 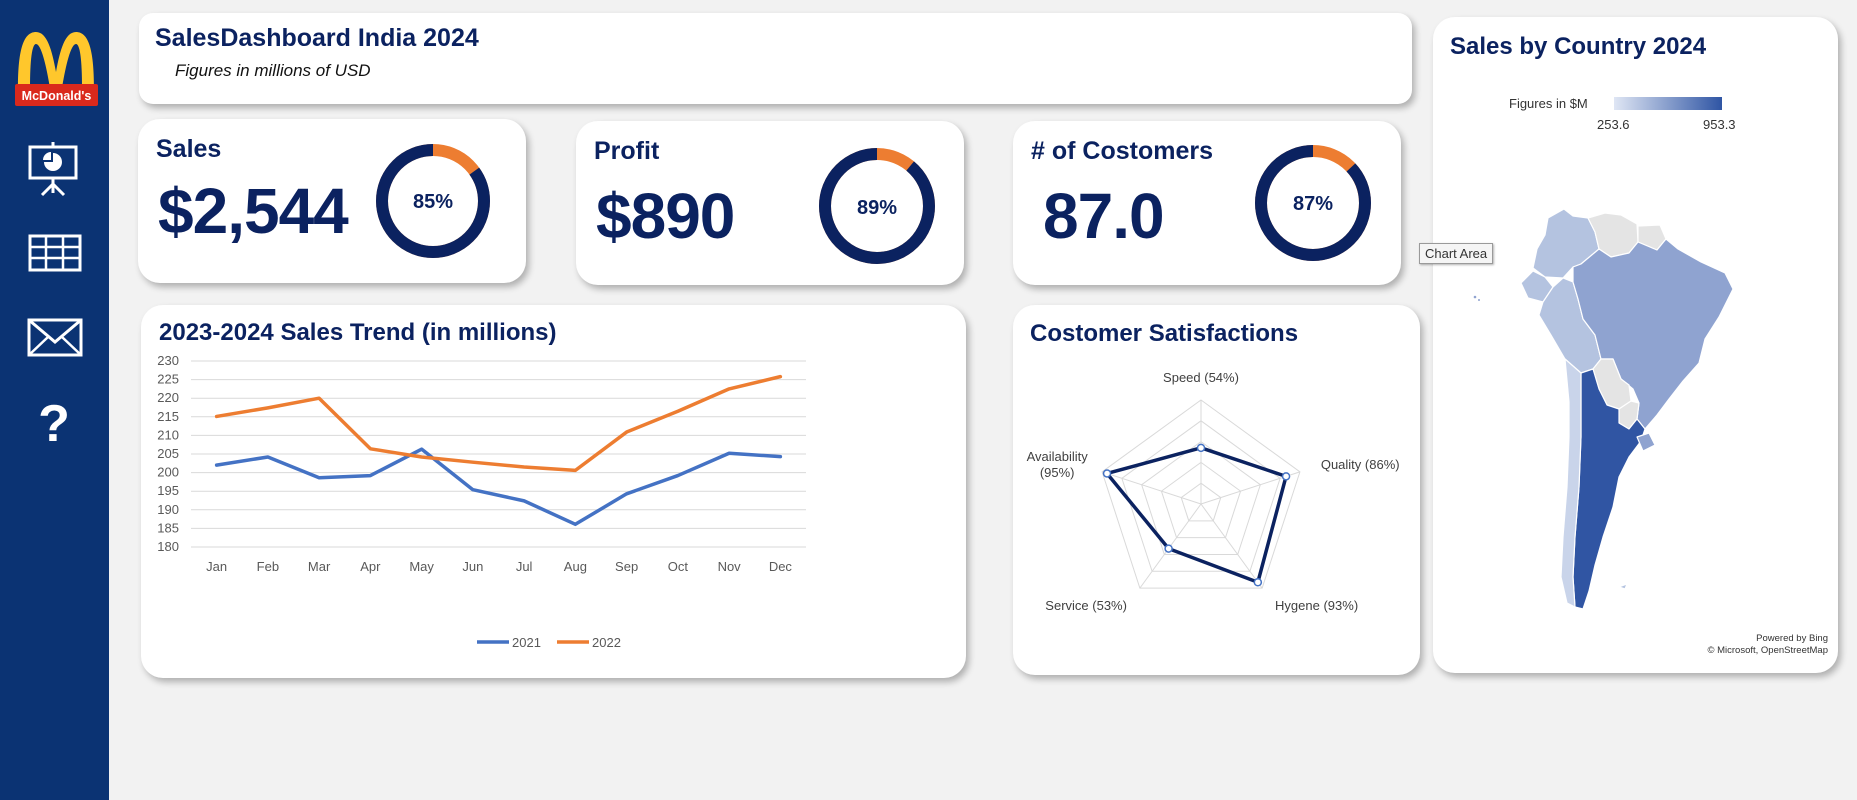 What do you see at coordinates (268, 566) in the screenshot?
I see `x-tick-label: Feb` at bounding box center [268, 566].